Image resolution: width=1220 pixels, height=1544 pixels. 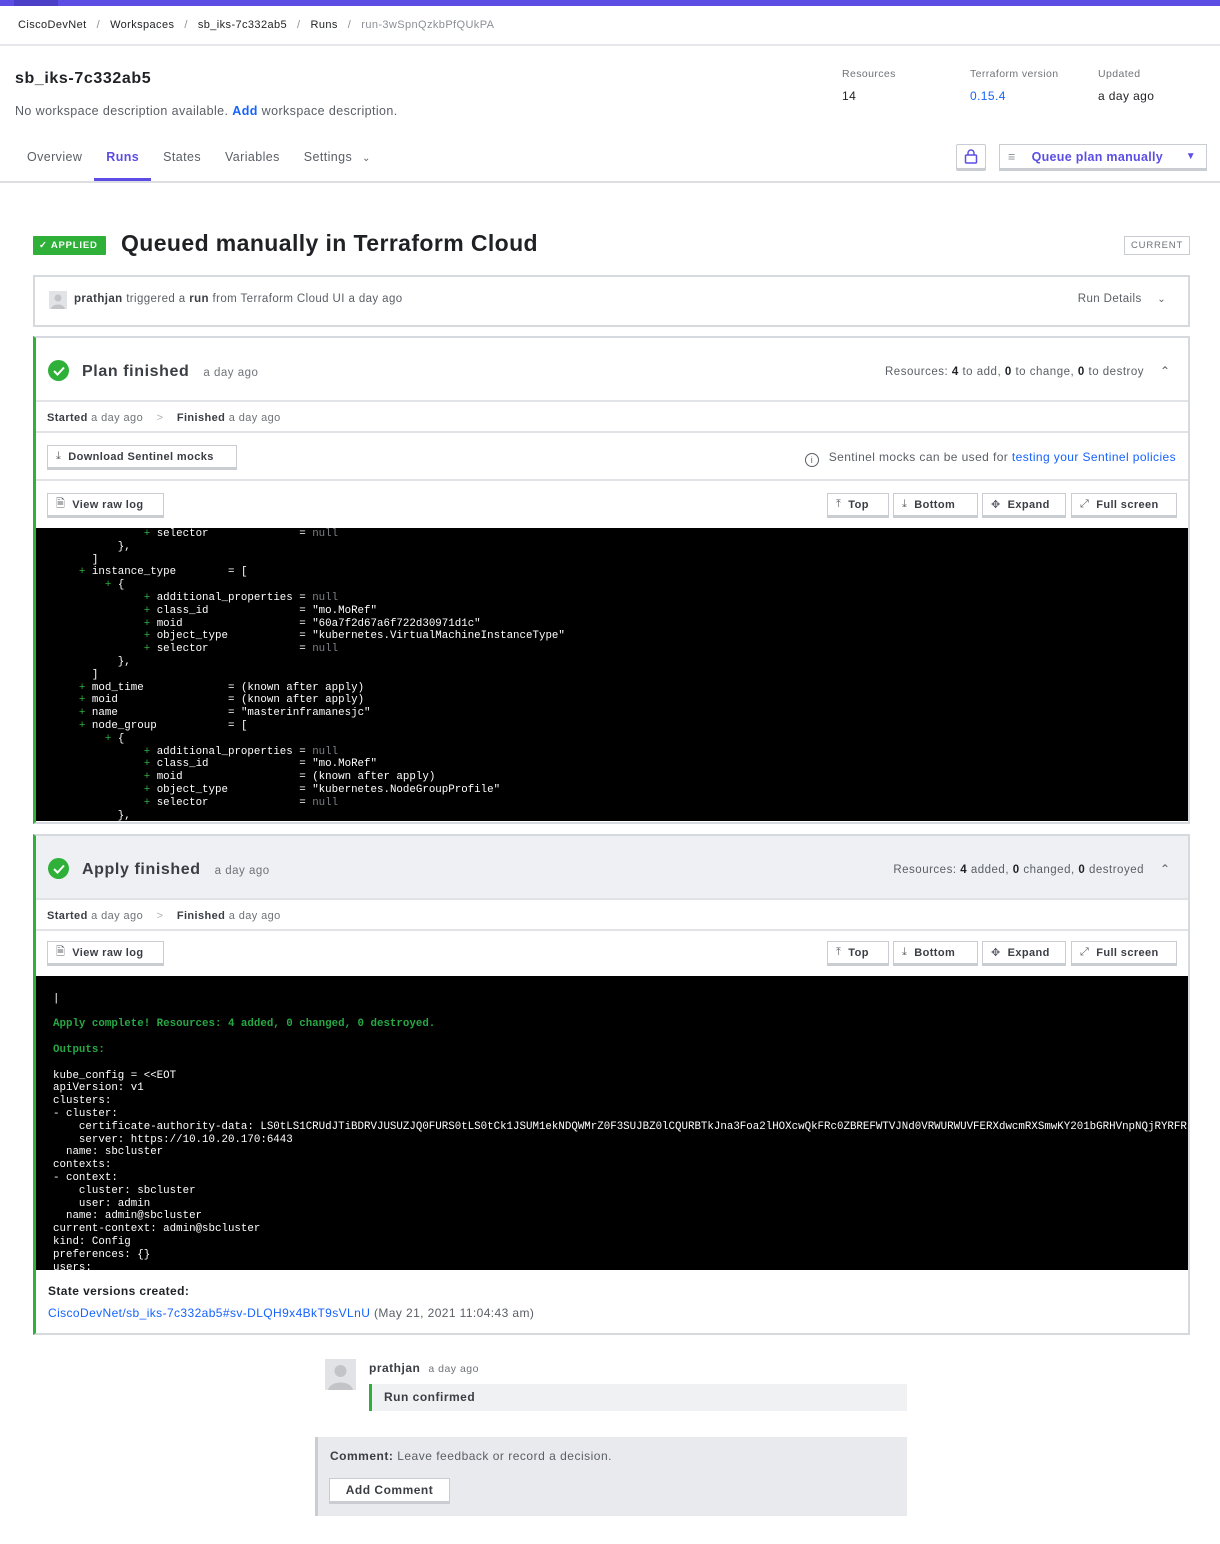 I want to click on chevron-down-icon: ⌄, so click(x=366, y=158).